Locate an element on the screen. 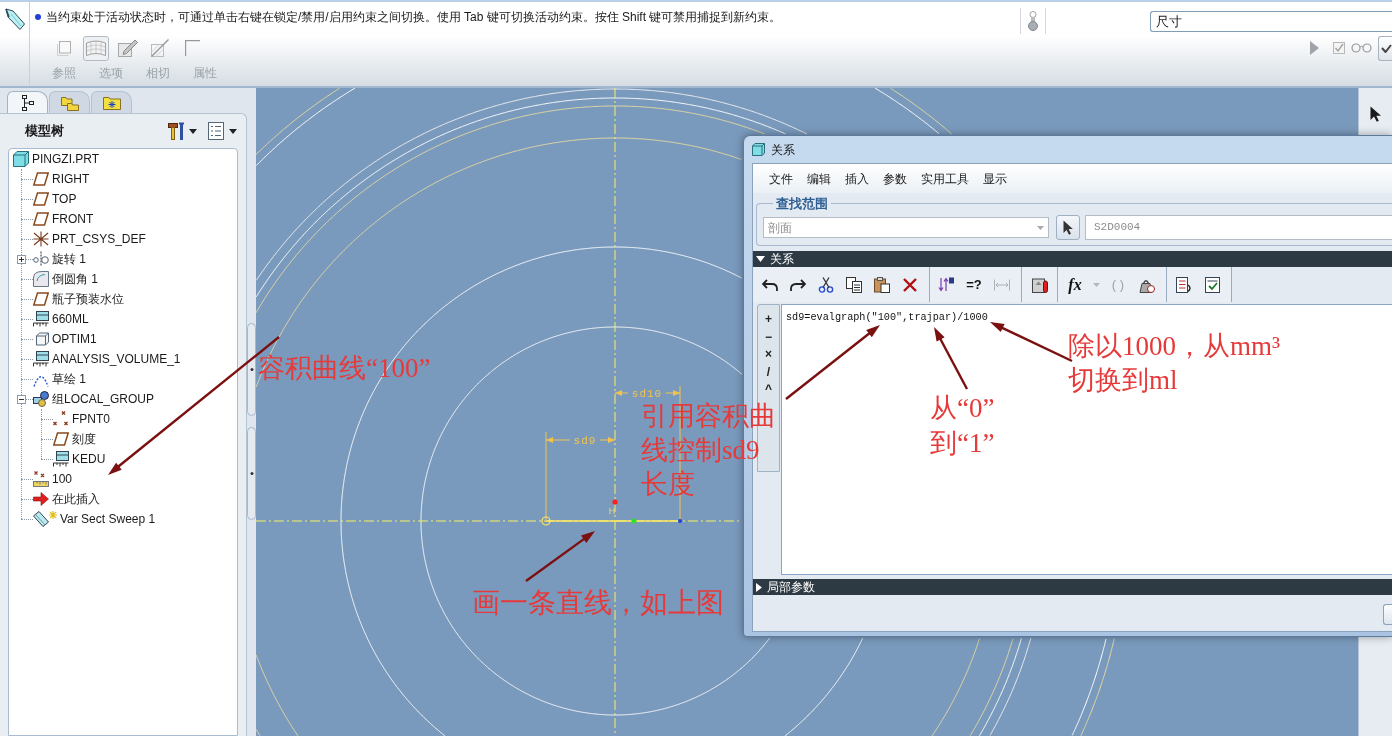 The width and height of the screenshot is (1392, 736). menu-item: 显示 is located at coordinates (995, 178).